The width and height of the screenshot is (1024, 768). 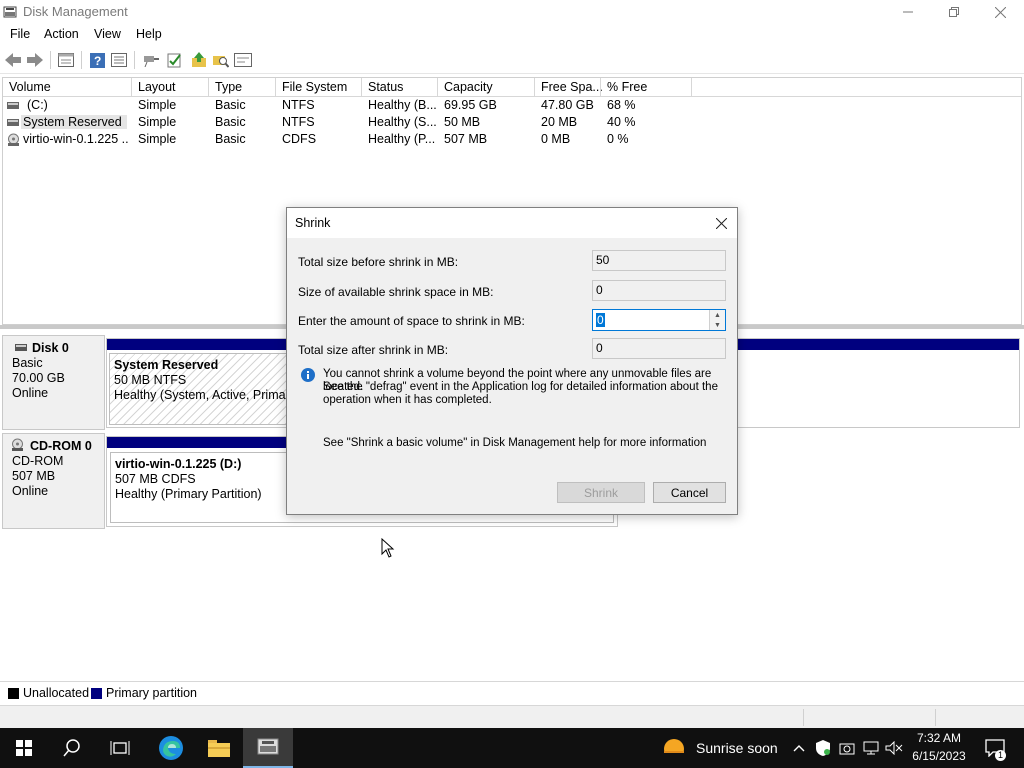 I want to click on shrink-amount-value: 0, so click(x=600, y=320).